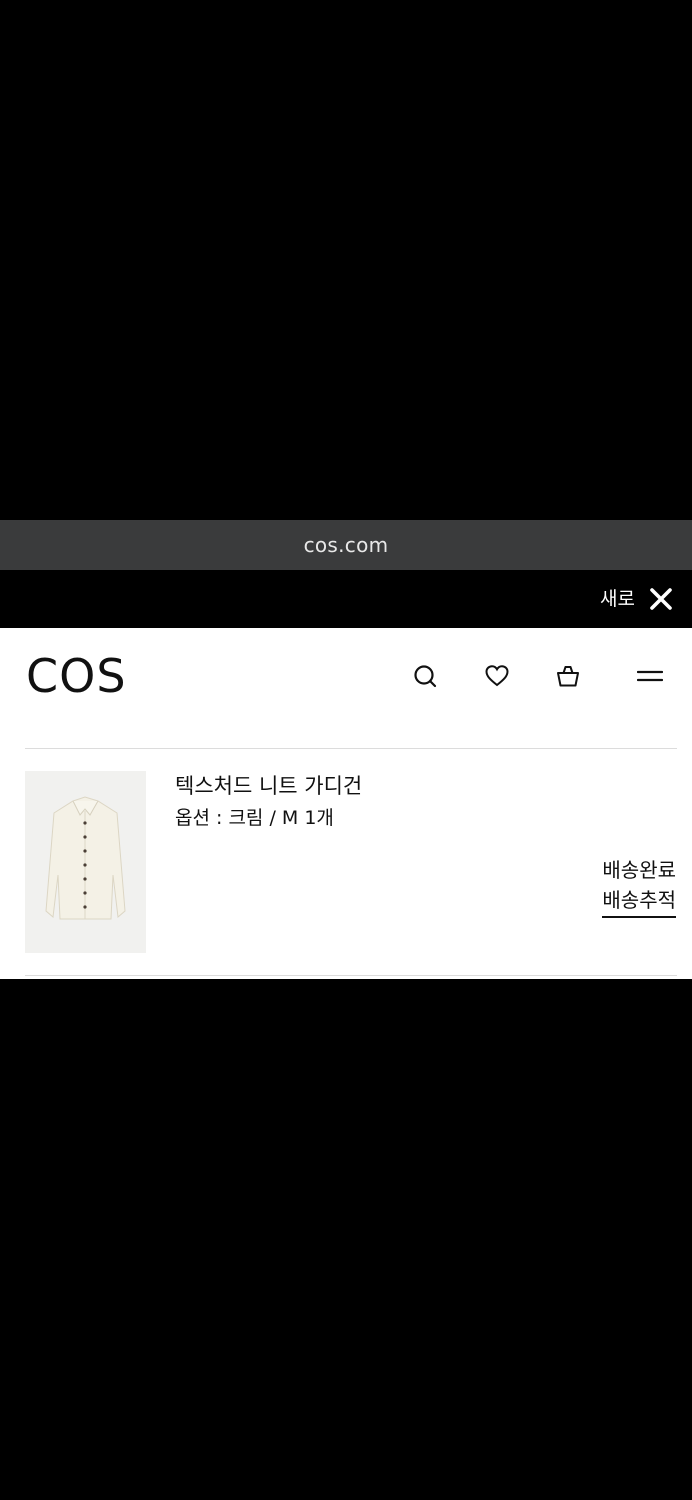 The height and width of the screenshot is (1500, 692). I want to click on close-icon, so click(661, 599).